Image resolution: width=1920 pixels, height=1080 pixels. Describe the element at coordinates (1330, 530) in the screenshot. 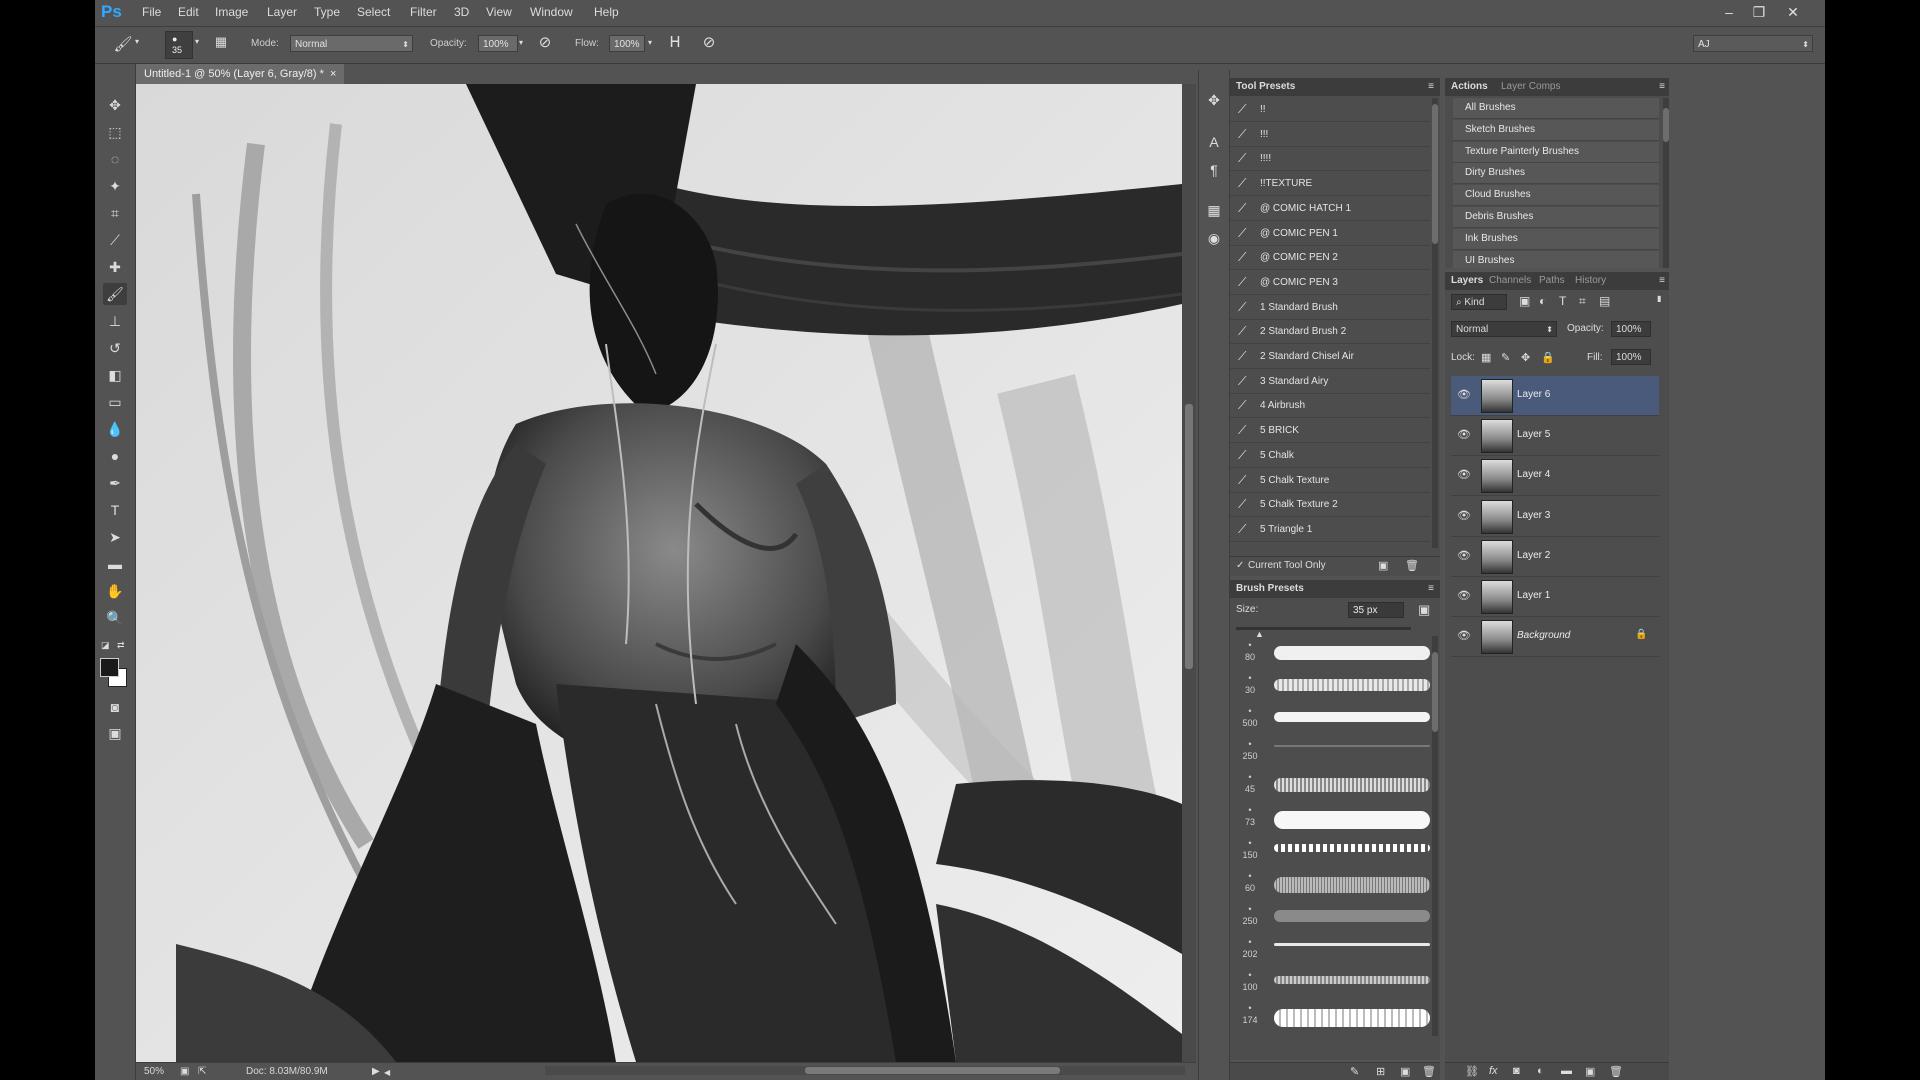

I see `preset-item: ⟋ 5 Triangle 1` at that location.